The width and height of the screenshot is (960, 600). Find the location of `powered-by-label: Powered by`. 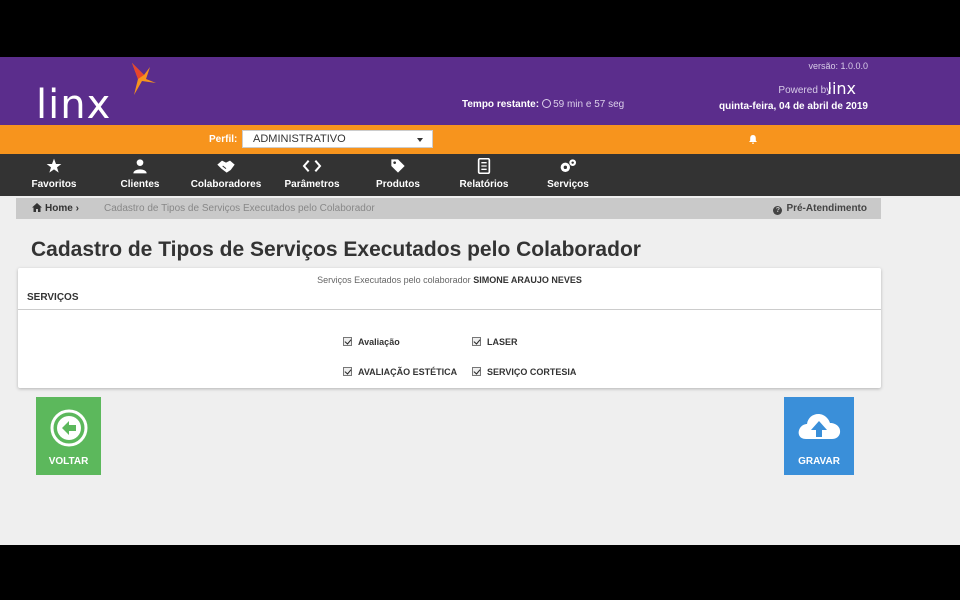

powered-by-label: Powered by is located at coordinates (805, 90).